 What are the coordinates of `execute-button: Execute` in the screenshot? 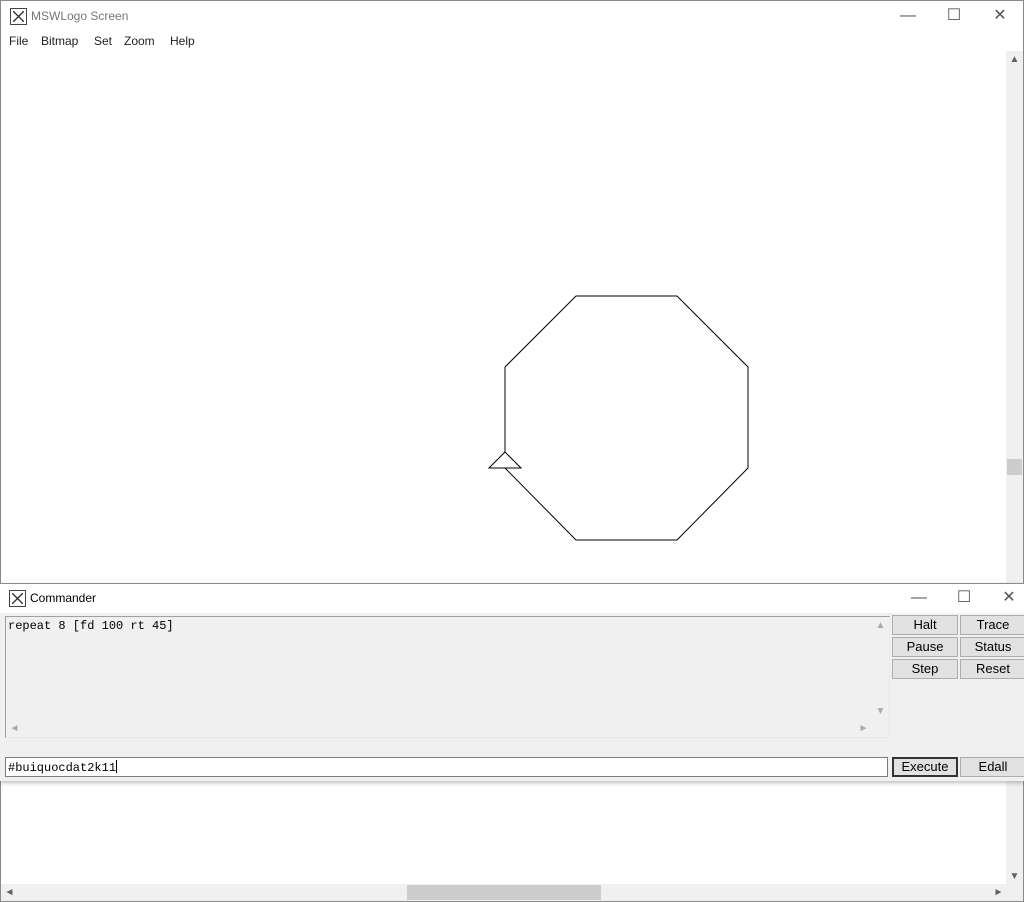 It's located at (925, 767).